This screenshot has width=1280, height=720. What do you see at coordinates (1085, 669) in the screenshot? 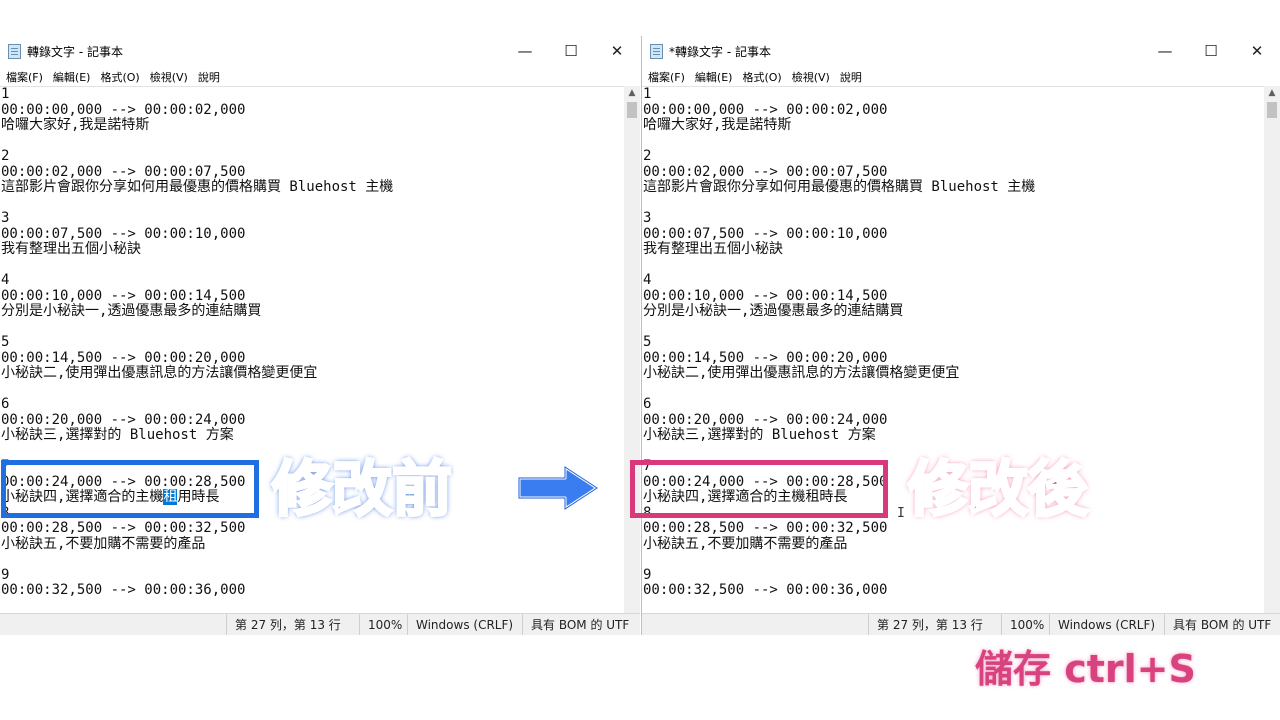
I see `save-shortcut-label: 儲存 ctrl+S` at bounding box center [1085, 669].